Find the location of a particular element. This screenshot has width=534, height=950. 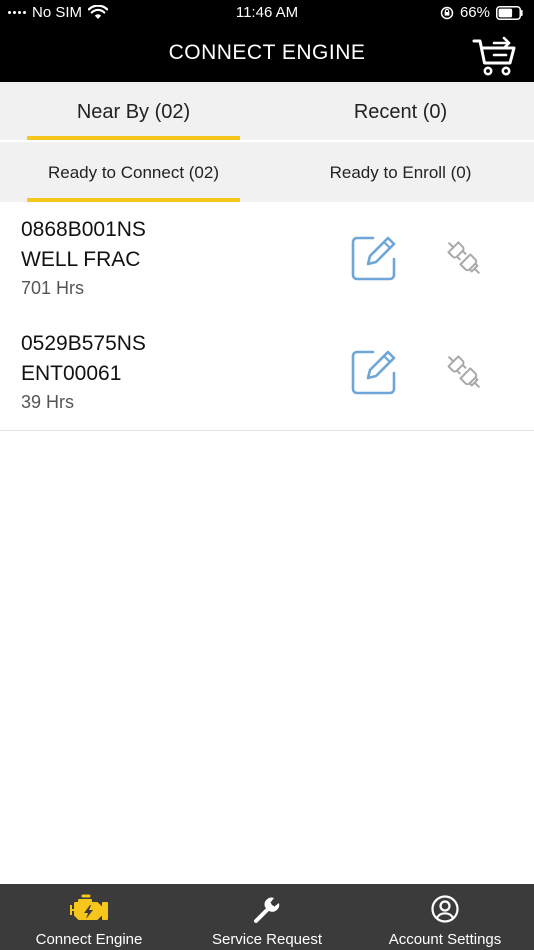

nav-account-settings: Account Settings is located at coordinates (445, 917).